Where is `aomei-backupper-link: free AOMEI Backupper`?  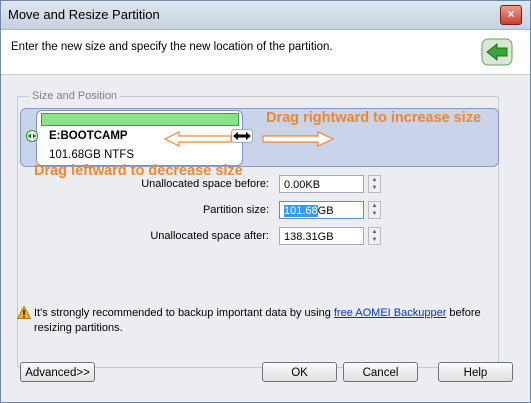
aomei-backupper-link: free AOMEI Backupper is located at coordinates (390, 313).